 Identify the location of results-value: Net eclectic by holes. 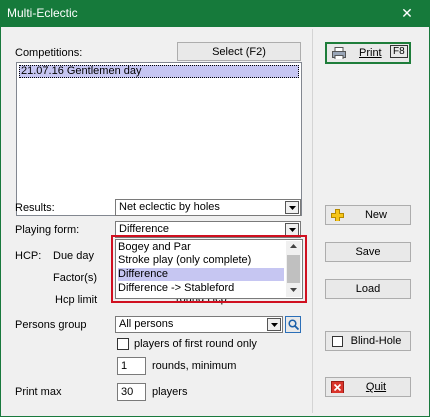
(169, 207).